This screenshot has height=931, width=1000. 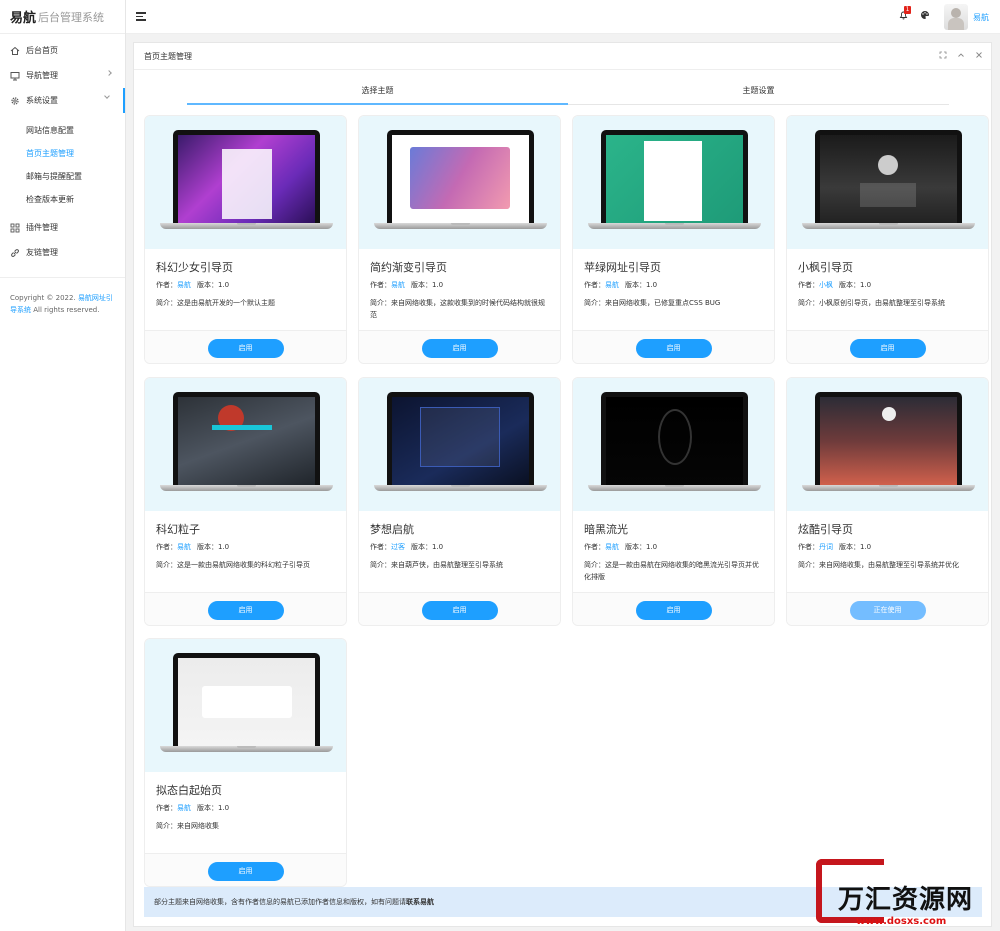 I want to click on theme-desc: 简介：来自网络收集，由易航整理至引导系统并优化, so click(x=887, y=565).